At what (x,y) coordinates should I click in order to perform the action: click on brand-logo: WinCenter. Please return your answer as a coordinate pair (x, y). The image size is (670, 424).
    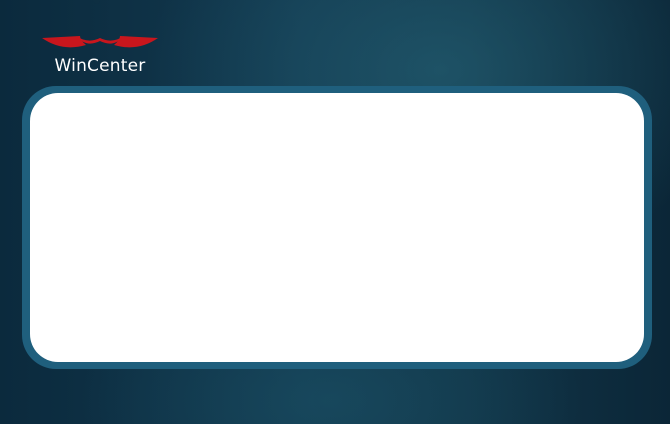
    Looking at the image, I should click on (100, 41).